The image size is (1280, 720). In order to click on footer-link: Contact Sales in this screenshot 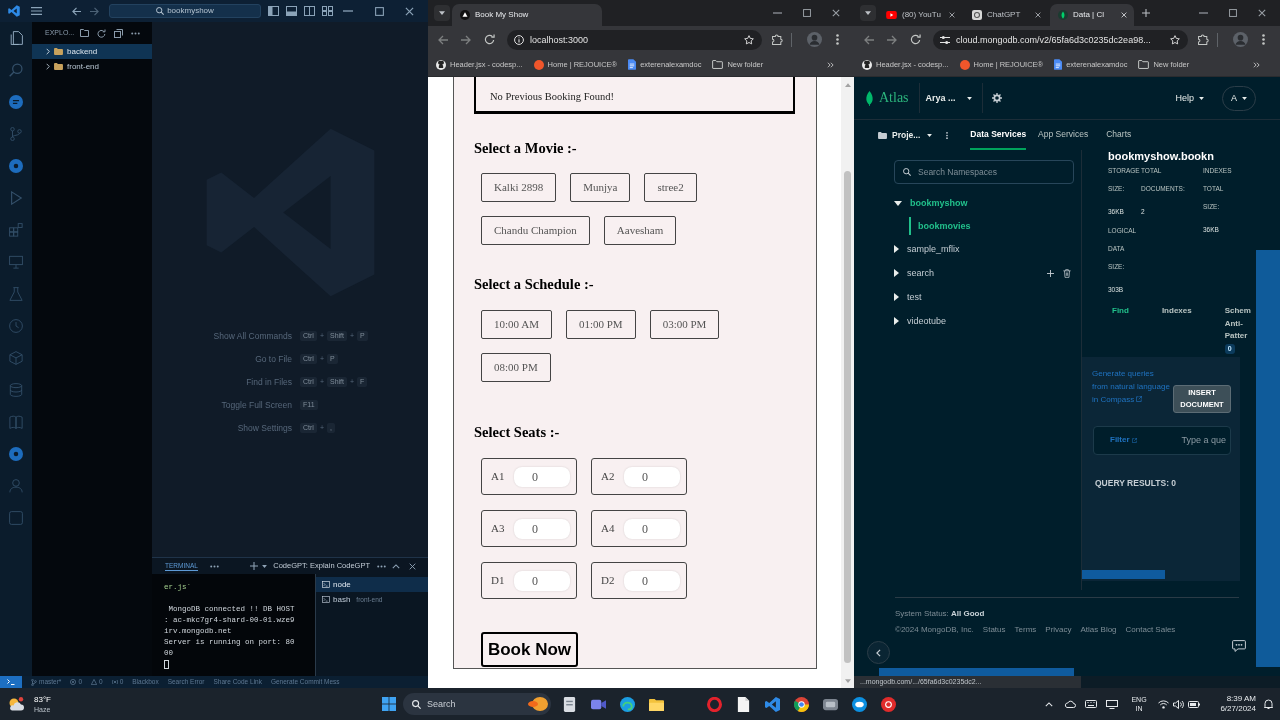, I will do `click(1150, 630)`.